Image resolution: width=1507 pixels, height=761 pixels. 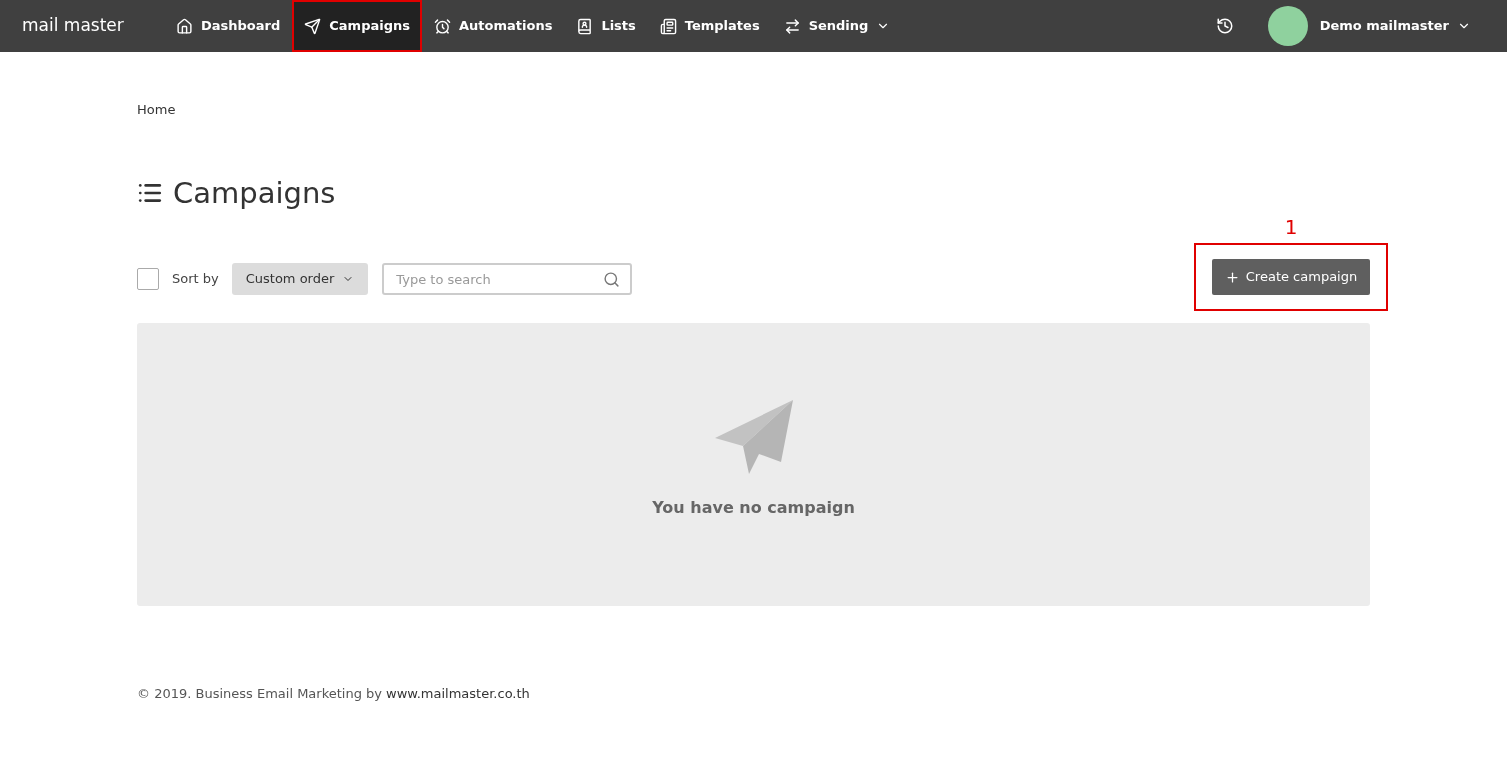 I want to click on empty-message: You have no campaign, so click(x=753, y=507).